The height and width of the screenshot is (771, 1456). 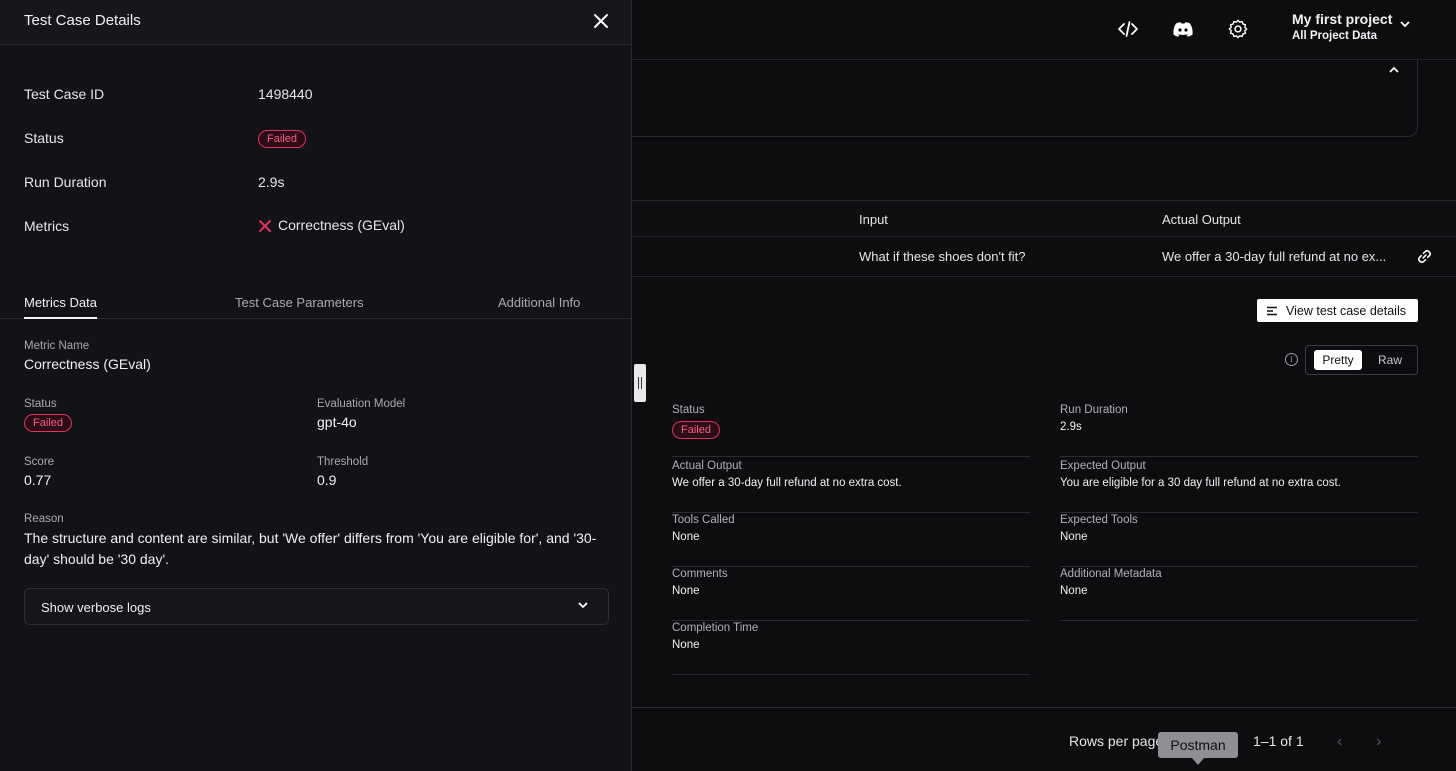 What do you see at coordinates (65, 182) in the screenshot?
I see `summary-duration-label: Run Duration` at bounding box center [65, 182].